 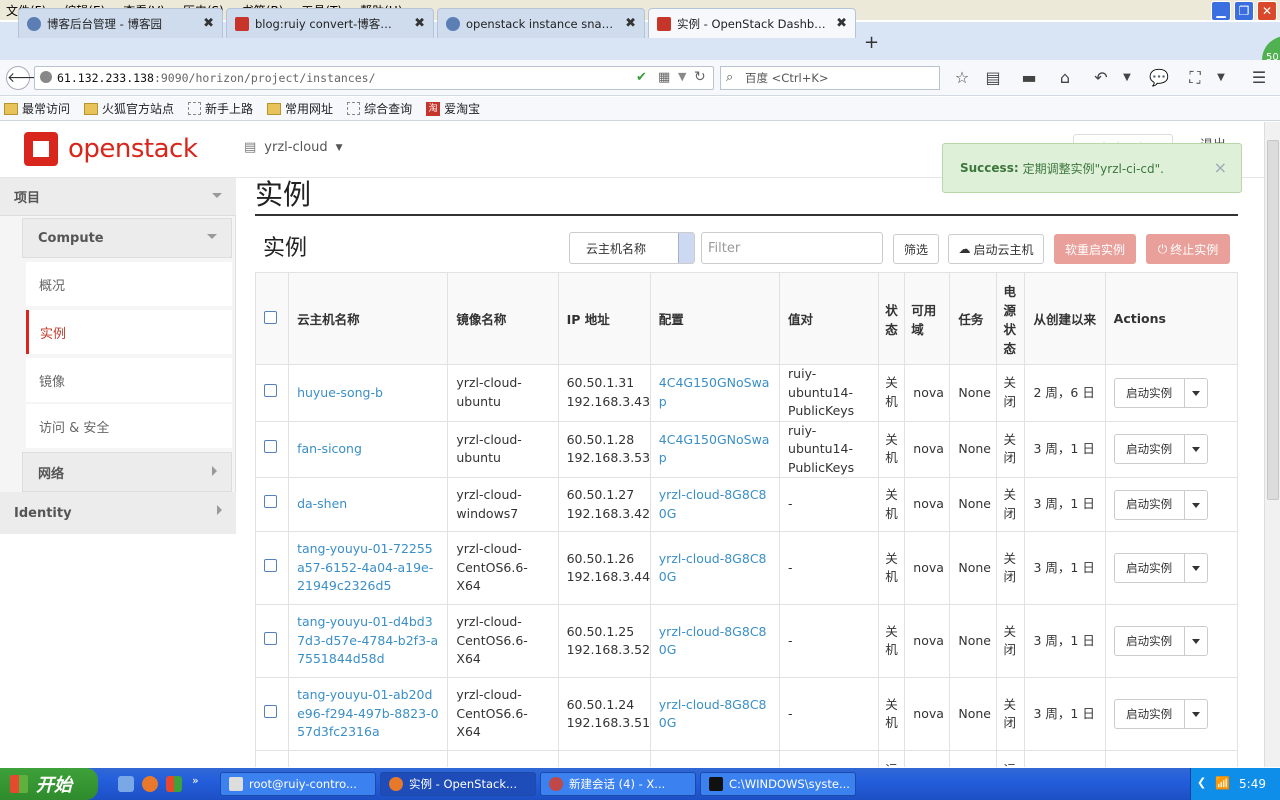 What do you see at coordinates (993, 78) in the screenshot?
I see `reading-list-icon: ▤` at bounding box center [993, 78].